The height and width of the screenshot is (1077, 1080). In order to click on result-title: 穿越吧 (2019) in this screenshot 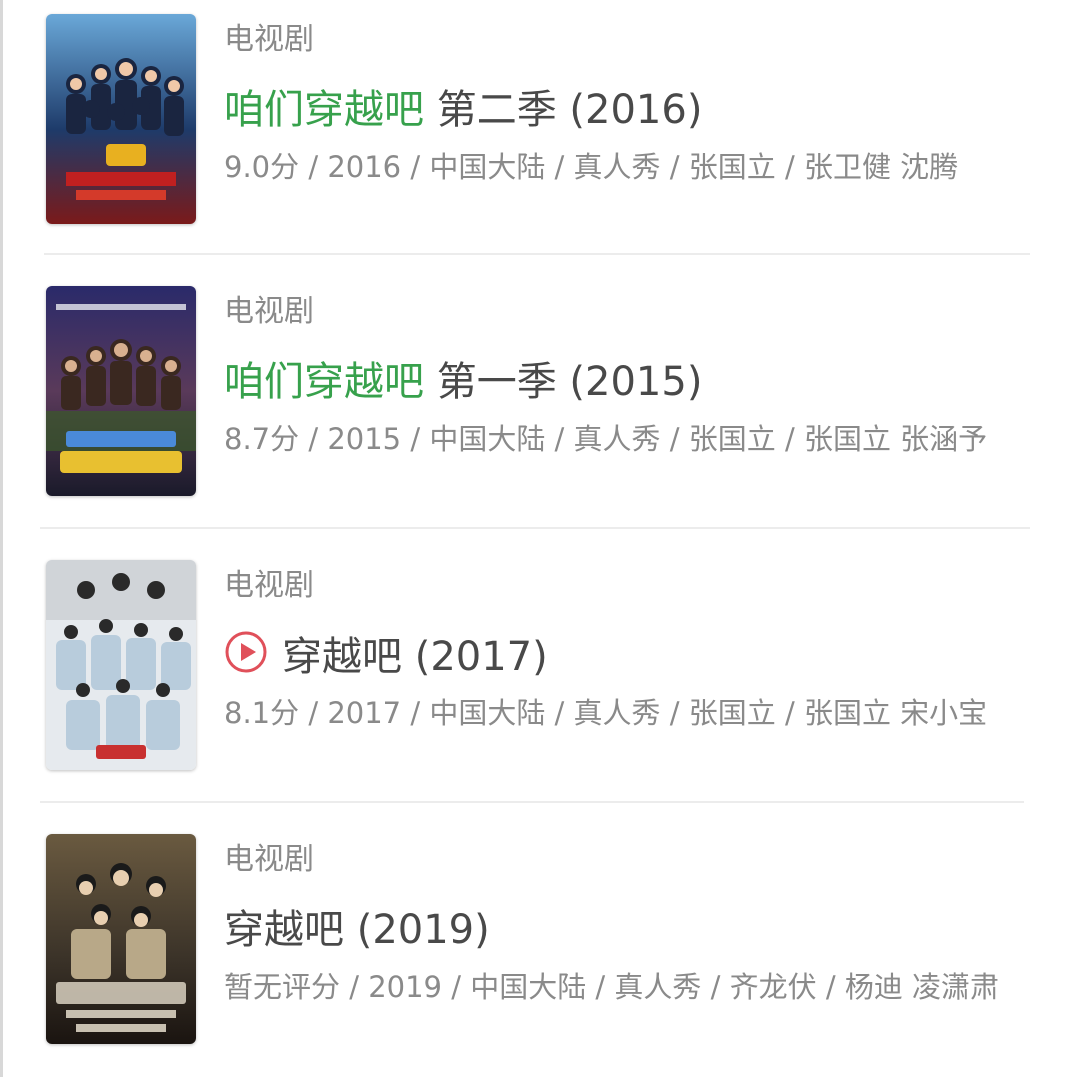, I will do `click(357, 930)`.